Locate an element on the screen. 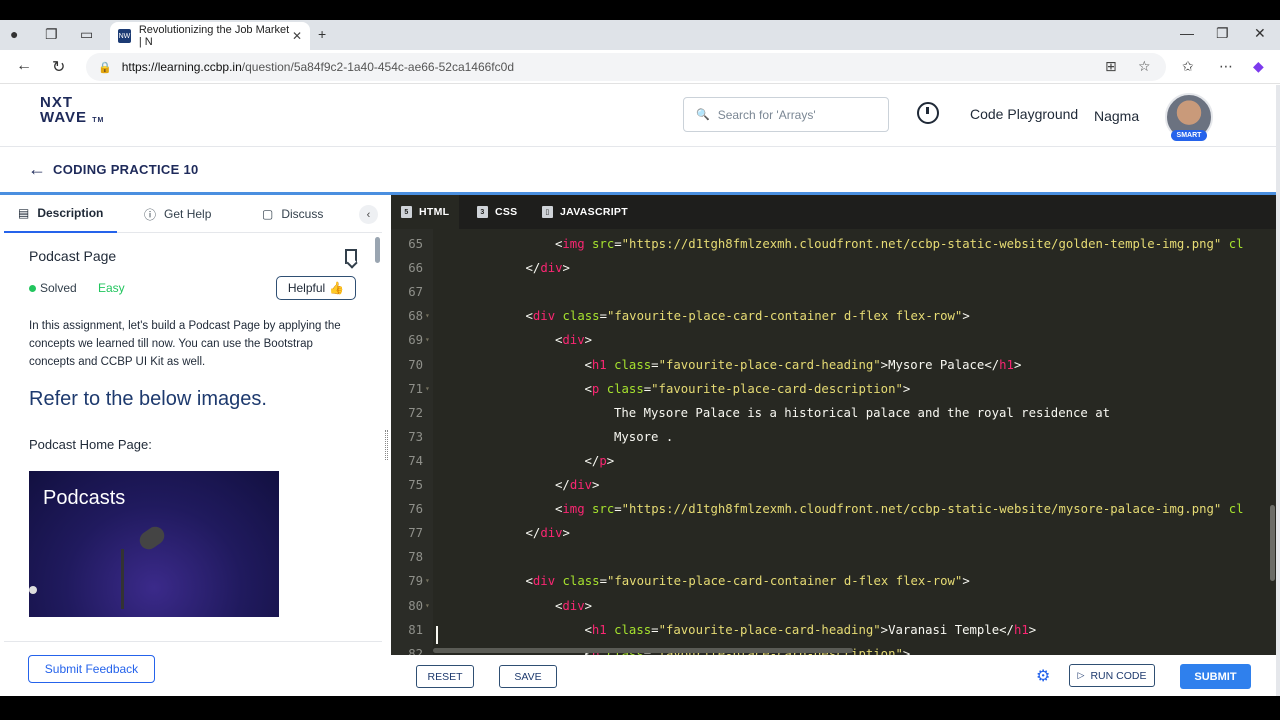  code-text: <div> is located at coordinates (573, 340).